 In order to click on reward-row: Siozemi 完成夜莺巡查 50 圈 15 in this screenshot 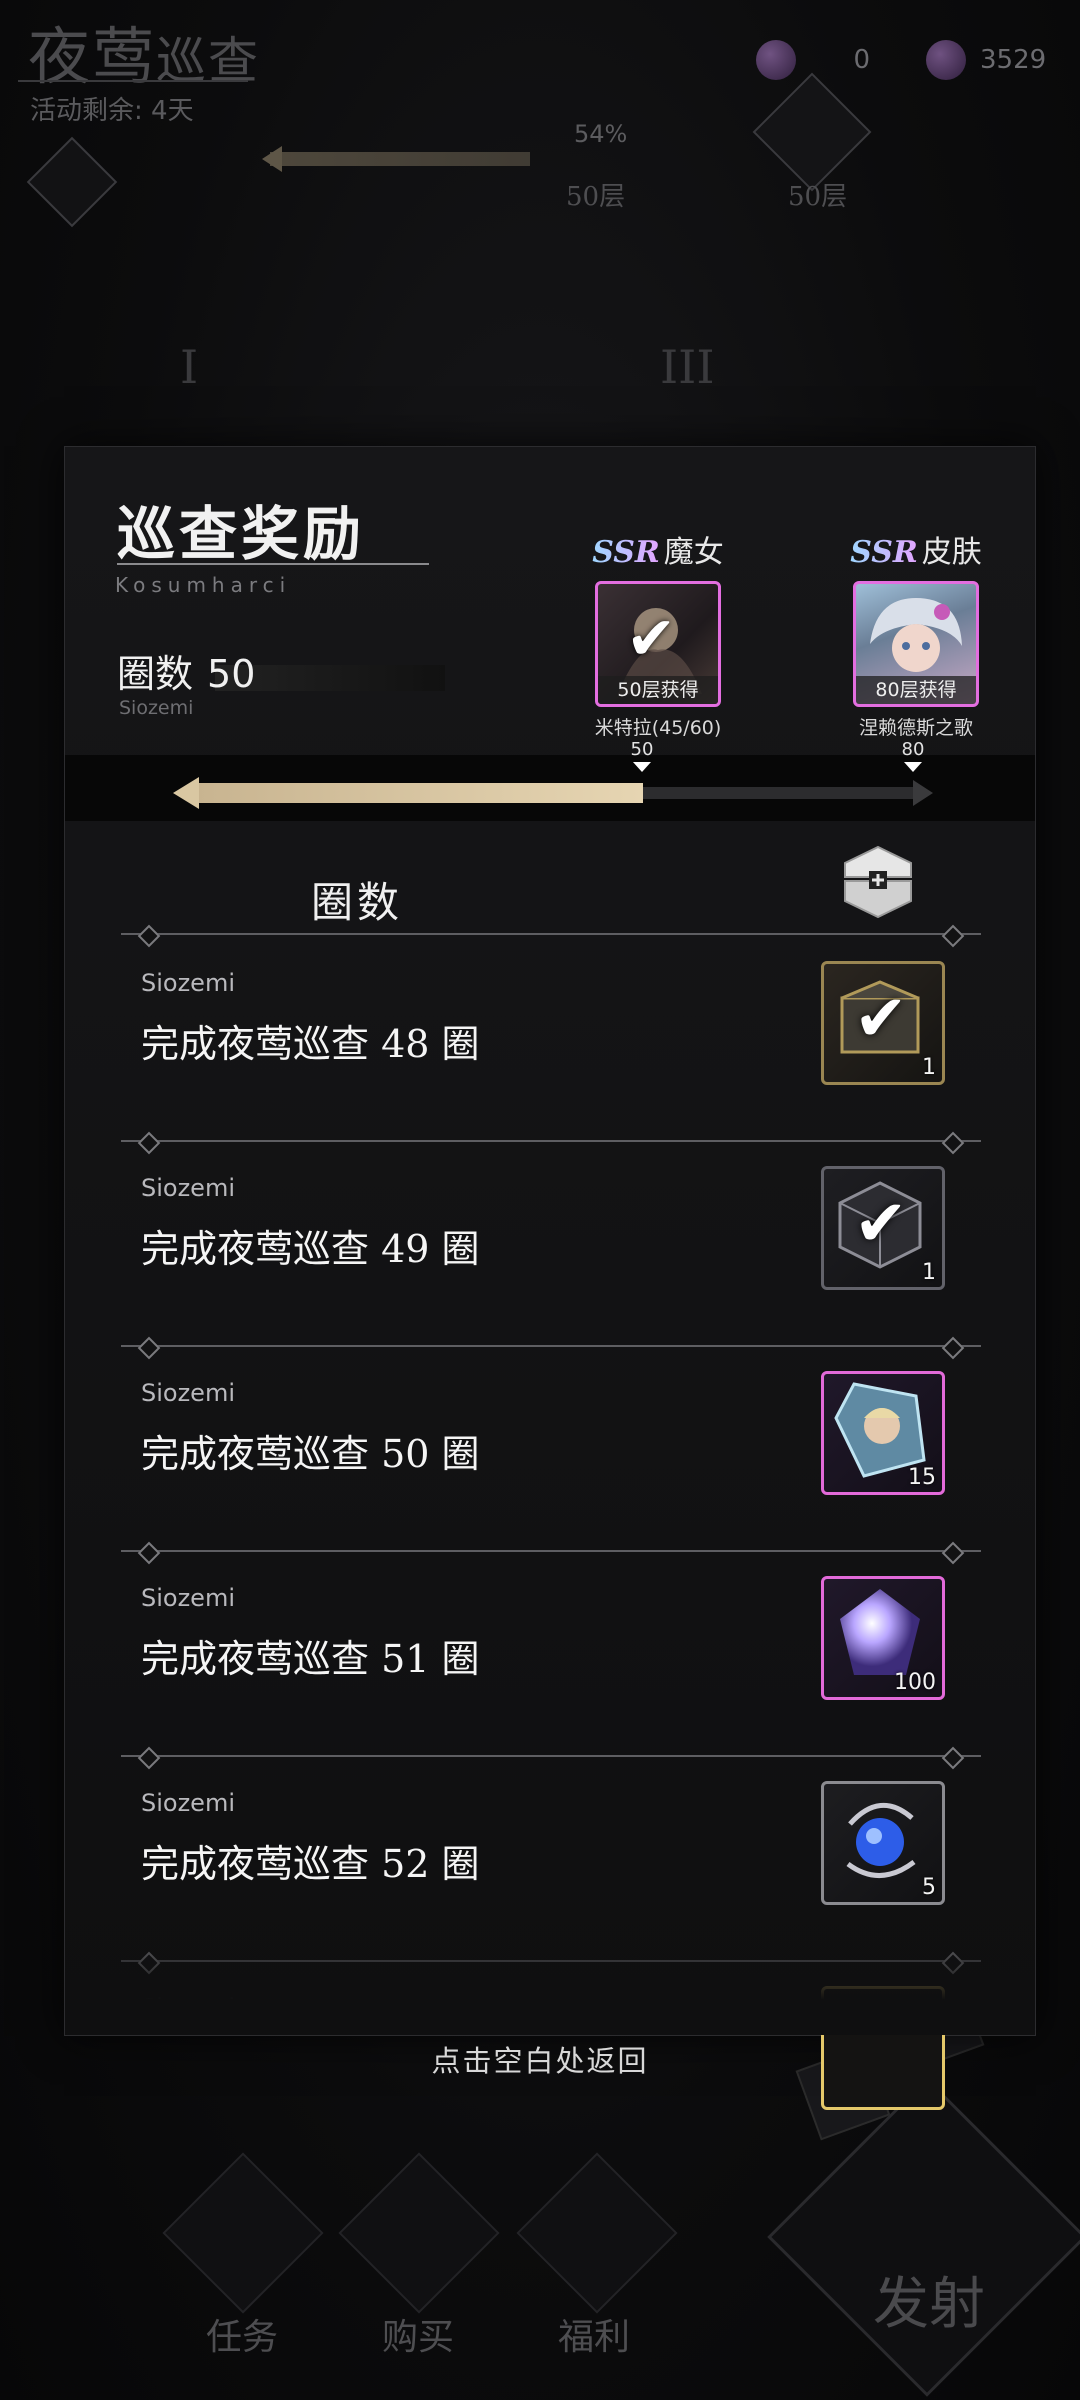, I will do `click(550, 1448)`.